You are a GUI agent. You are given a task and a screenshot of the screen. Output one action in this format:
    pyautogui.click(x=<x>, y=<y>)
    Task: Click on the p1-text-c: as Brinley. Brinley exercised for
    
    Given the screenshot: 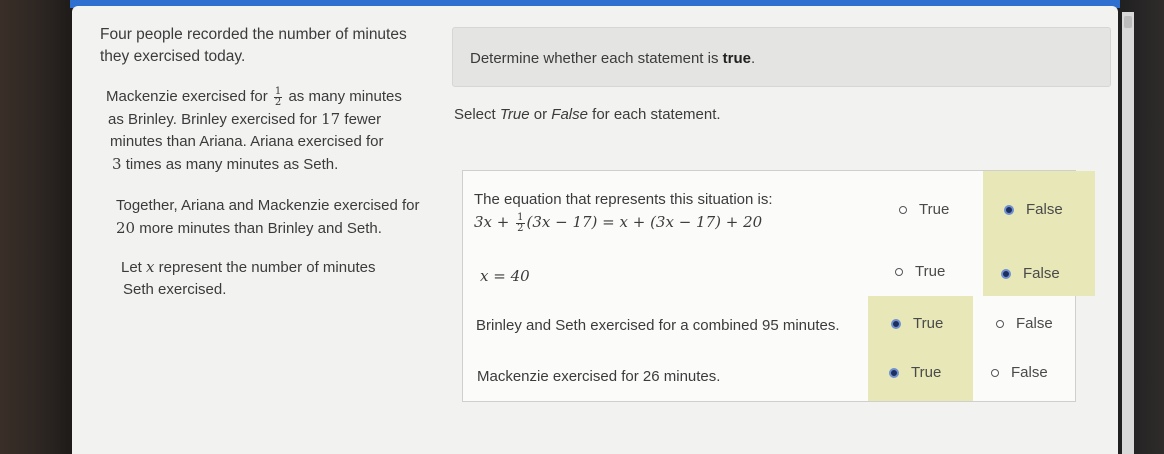 What is the action you would take?
    pyautogui.click(x=212, y=119)
    